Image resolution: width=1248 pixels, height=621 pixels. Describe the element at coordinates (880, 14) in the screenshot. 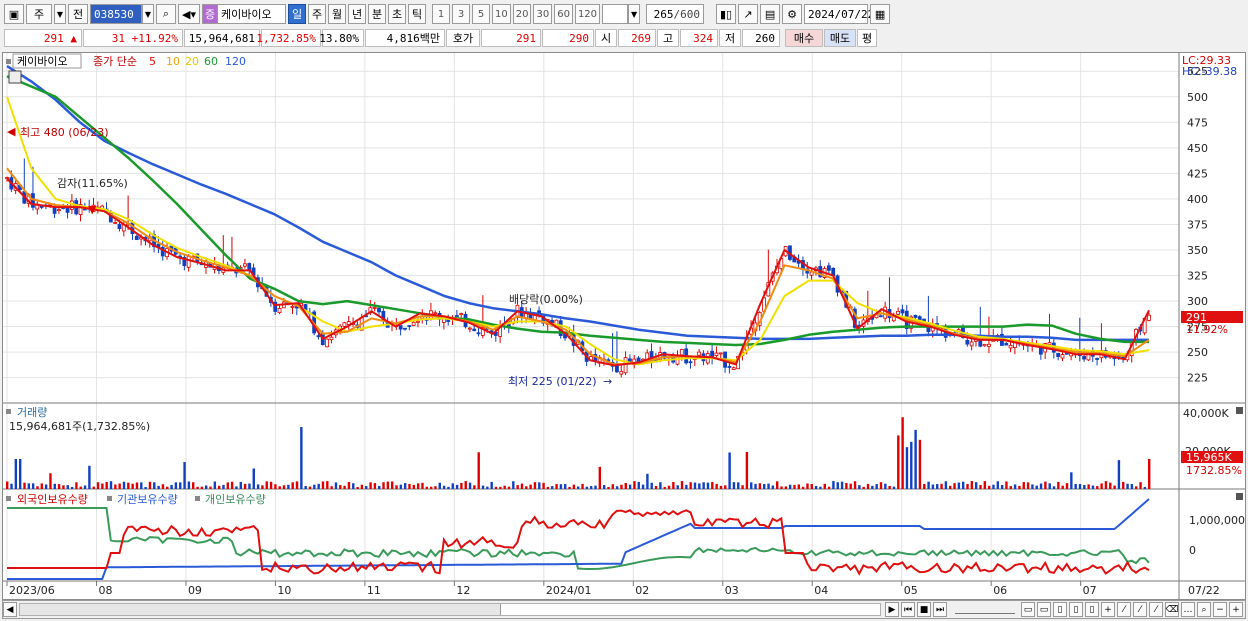

I see `calendar-icon: ▦` at that location.